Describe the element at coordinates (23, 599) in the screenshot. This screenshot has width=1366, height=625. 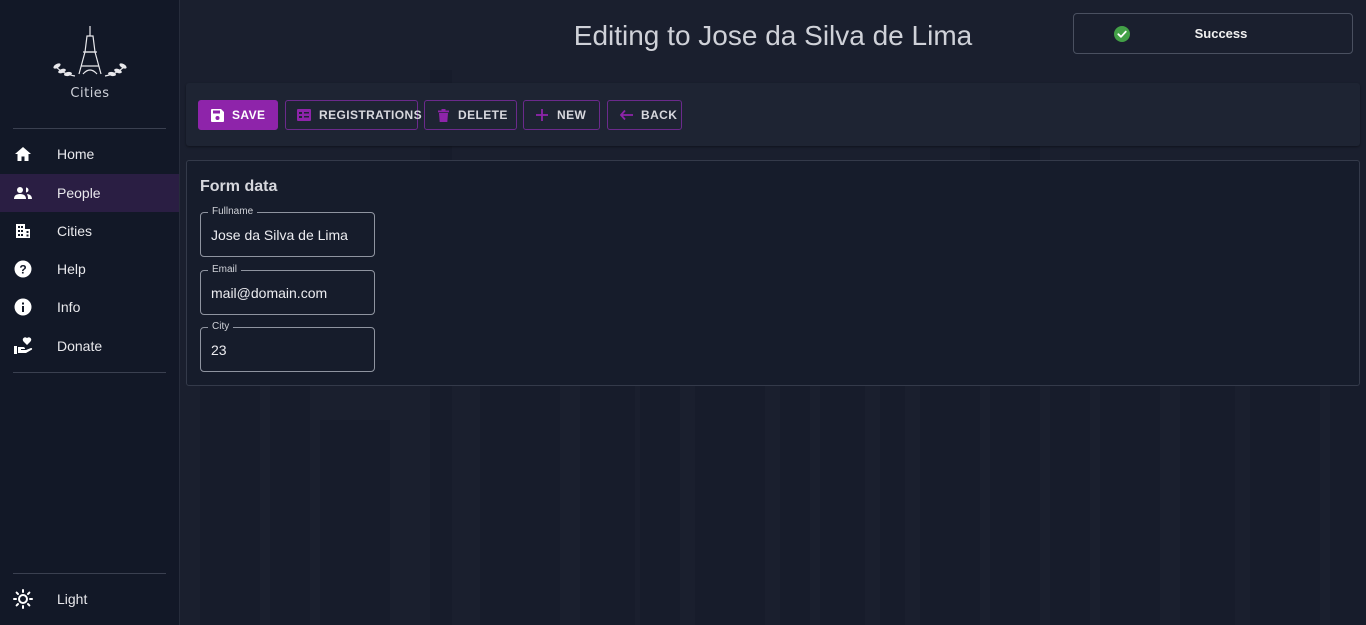
I see `sun-icon` at that location.